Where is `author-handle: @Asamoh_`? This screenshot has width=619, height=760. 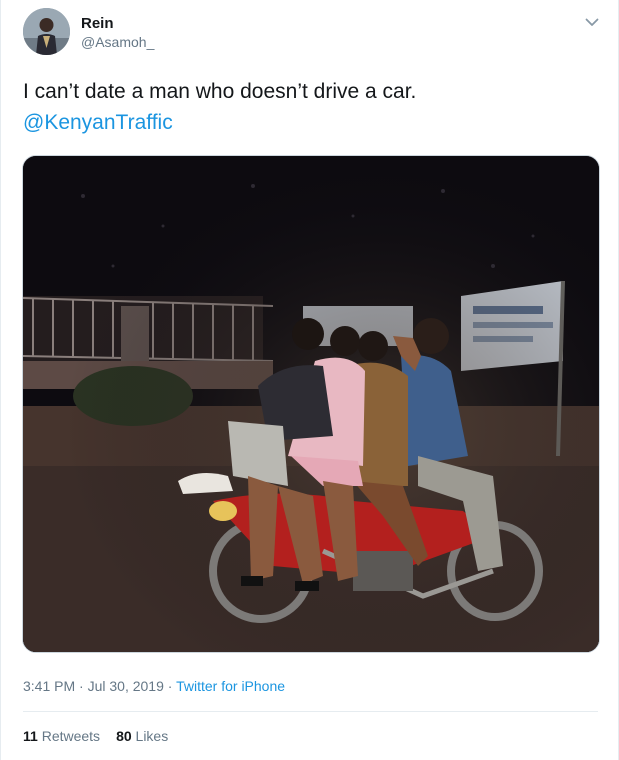 author-handle: @Asamoh_ is located at coordinates (117, 42).